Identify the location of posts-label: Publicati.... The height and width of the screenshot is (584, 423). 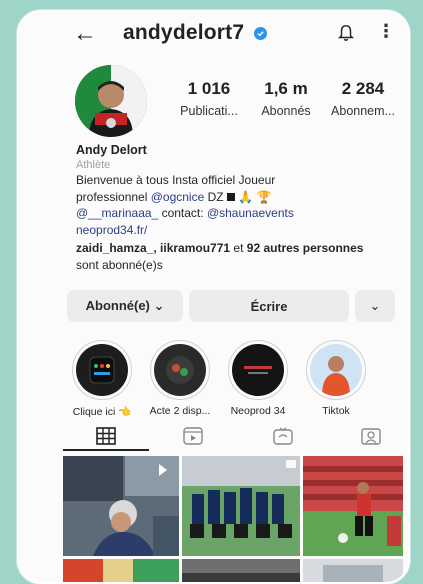
(209, 111).